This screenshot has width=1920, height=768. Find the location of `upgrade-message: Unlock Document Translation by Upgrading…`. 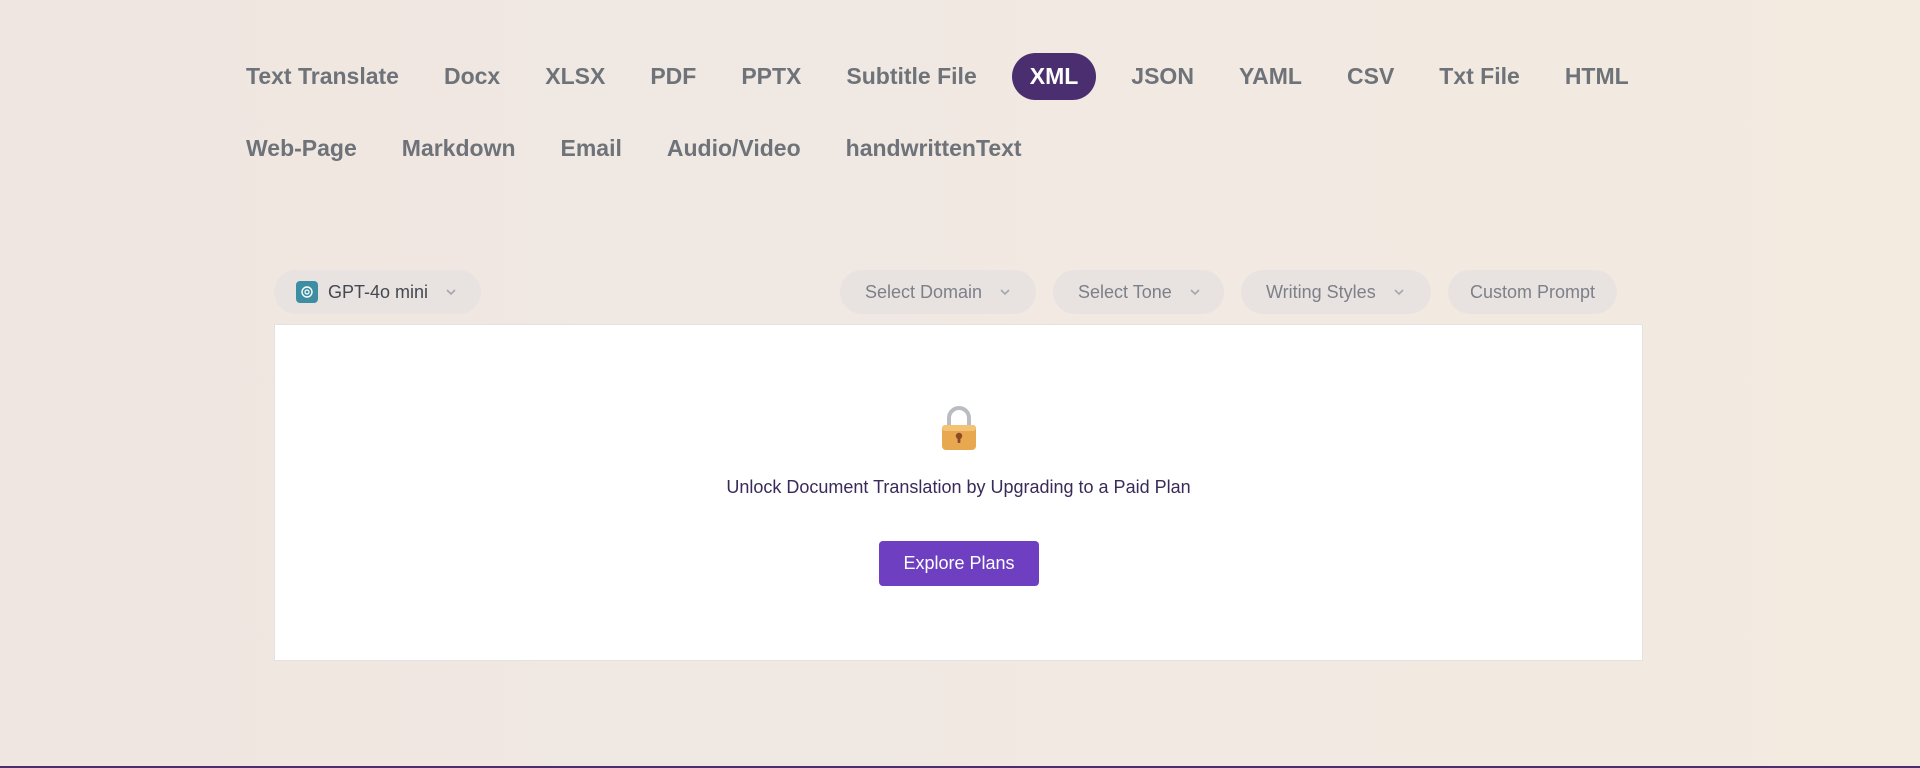

upgrade-message: Unlock Document Translation by Upgrading… is located at coordinates (958, 487).